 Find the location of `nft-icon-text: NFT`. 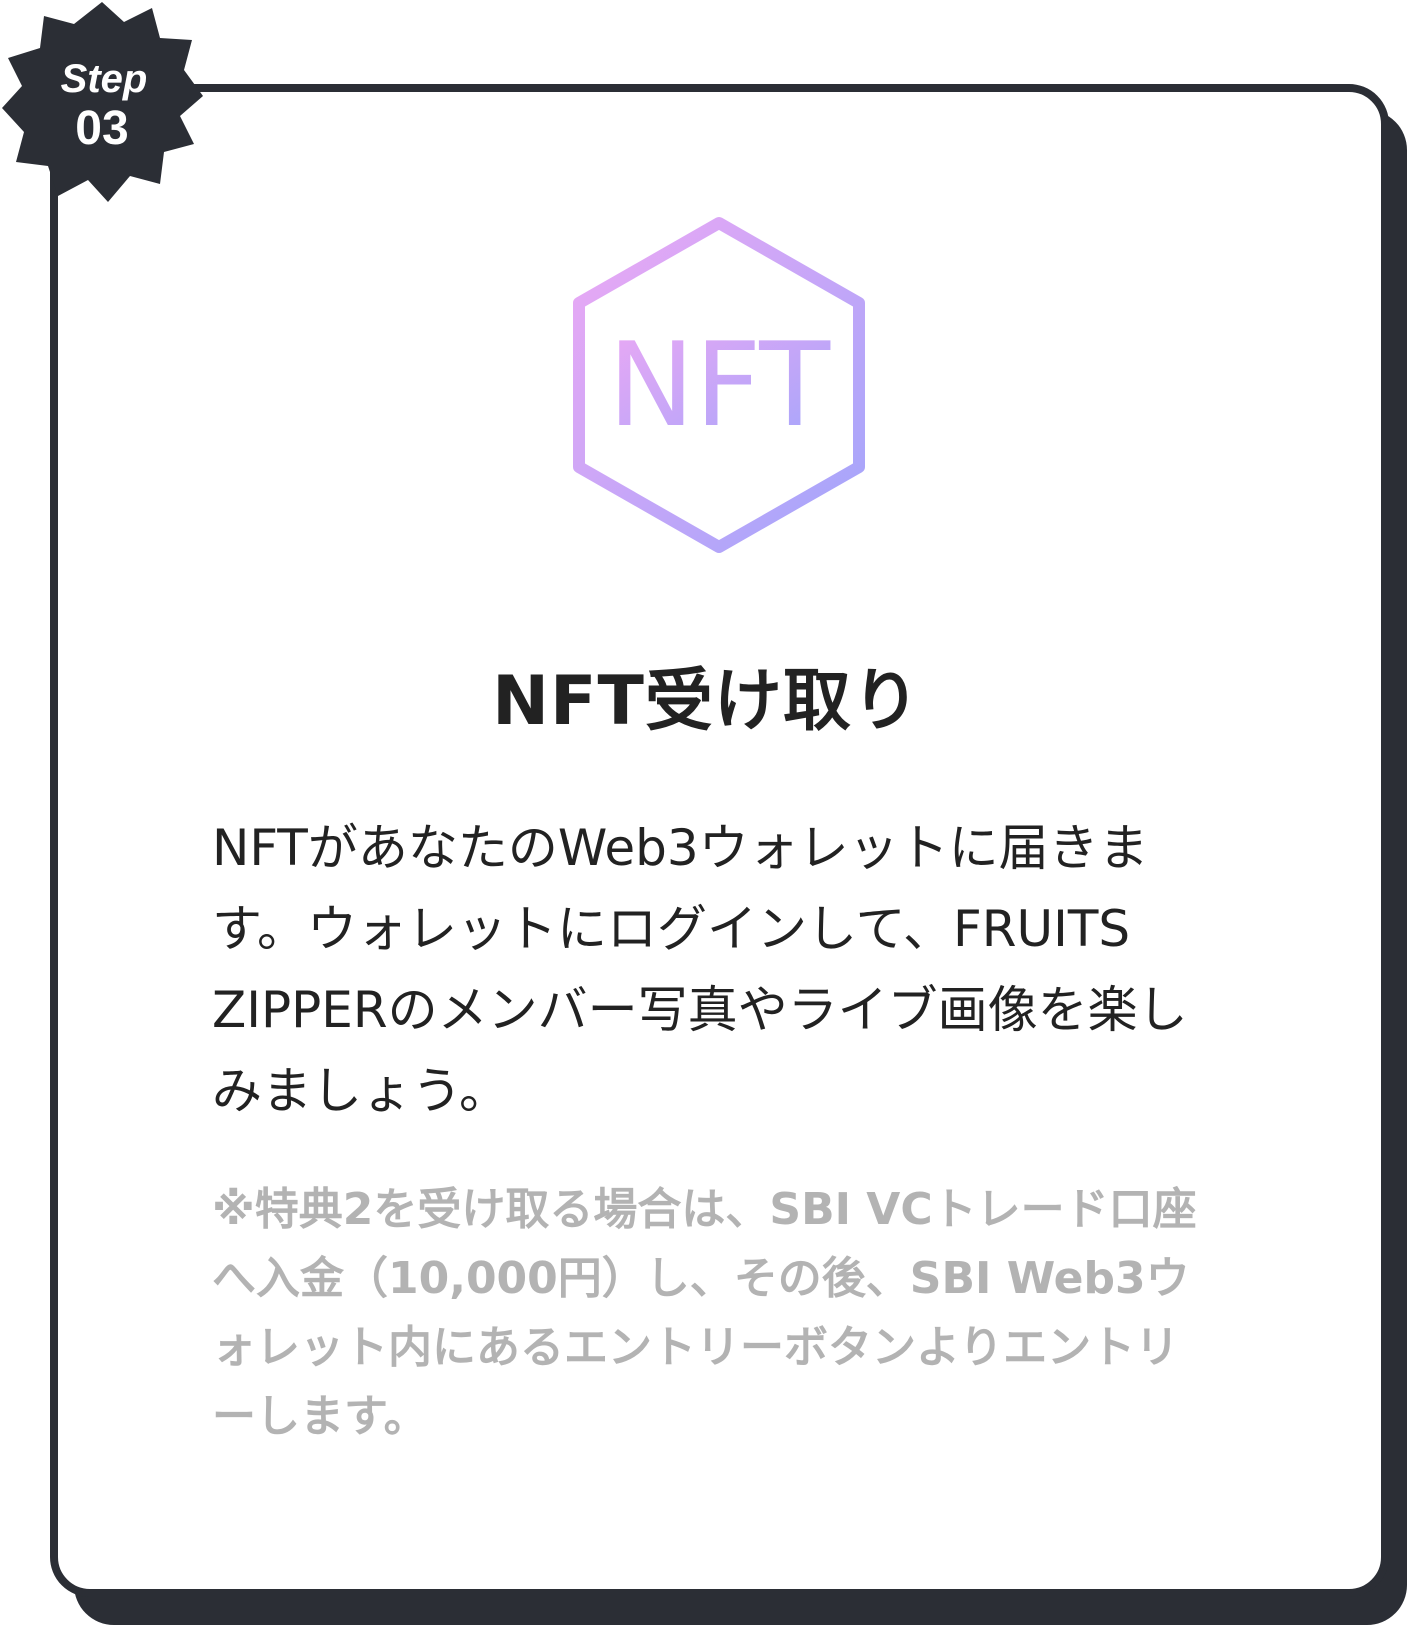

nft-icon-text: NFT is located at coordinates (719, 385).